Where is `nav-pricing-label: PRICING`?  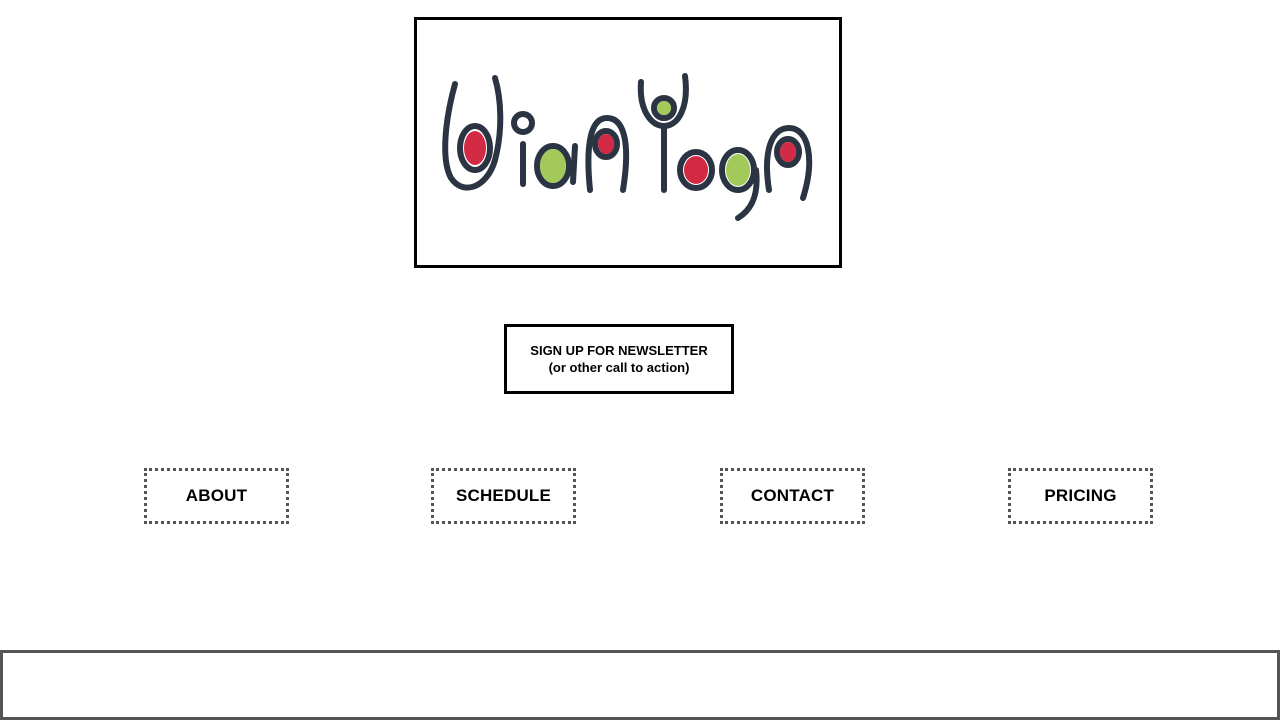 nav-pricing-label: PRICING is located at coordinates (1080, 495).